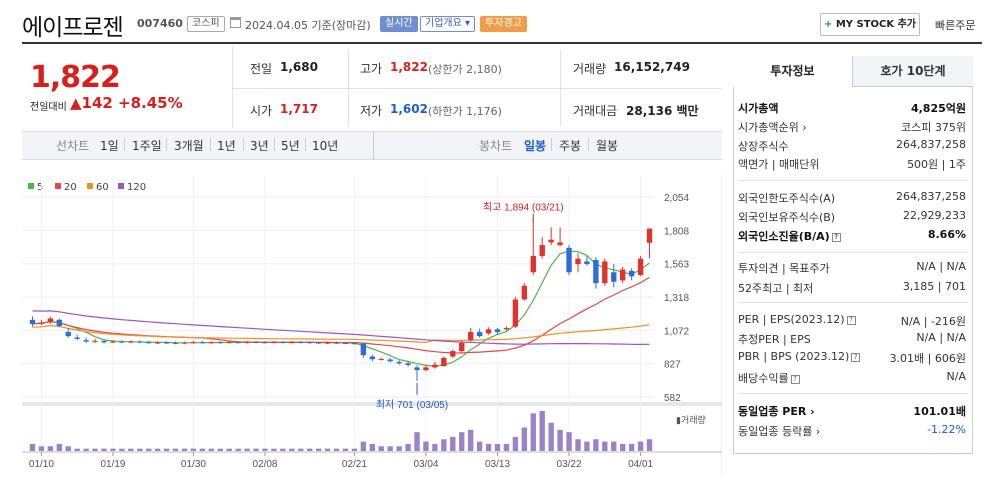 This screenshot has width=991, height=478. What do you see at coordinates (371, 111) in the screenshot?
I see `low-label: 저가` at bounding box center [371, 111].